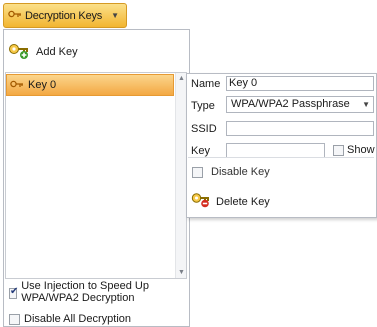 The width and height of the screenshot is (377, 327). What do you see at coordinates (206, 84) in the screenshot?
I see `name-label: Name` at bounding box center [206, 84].